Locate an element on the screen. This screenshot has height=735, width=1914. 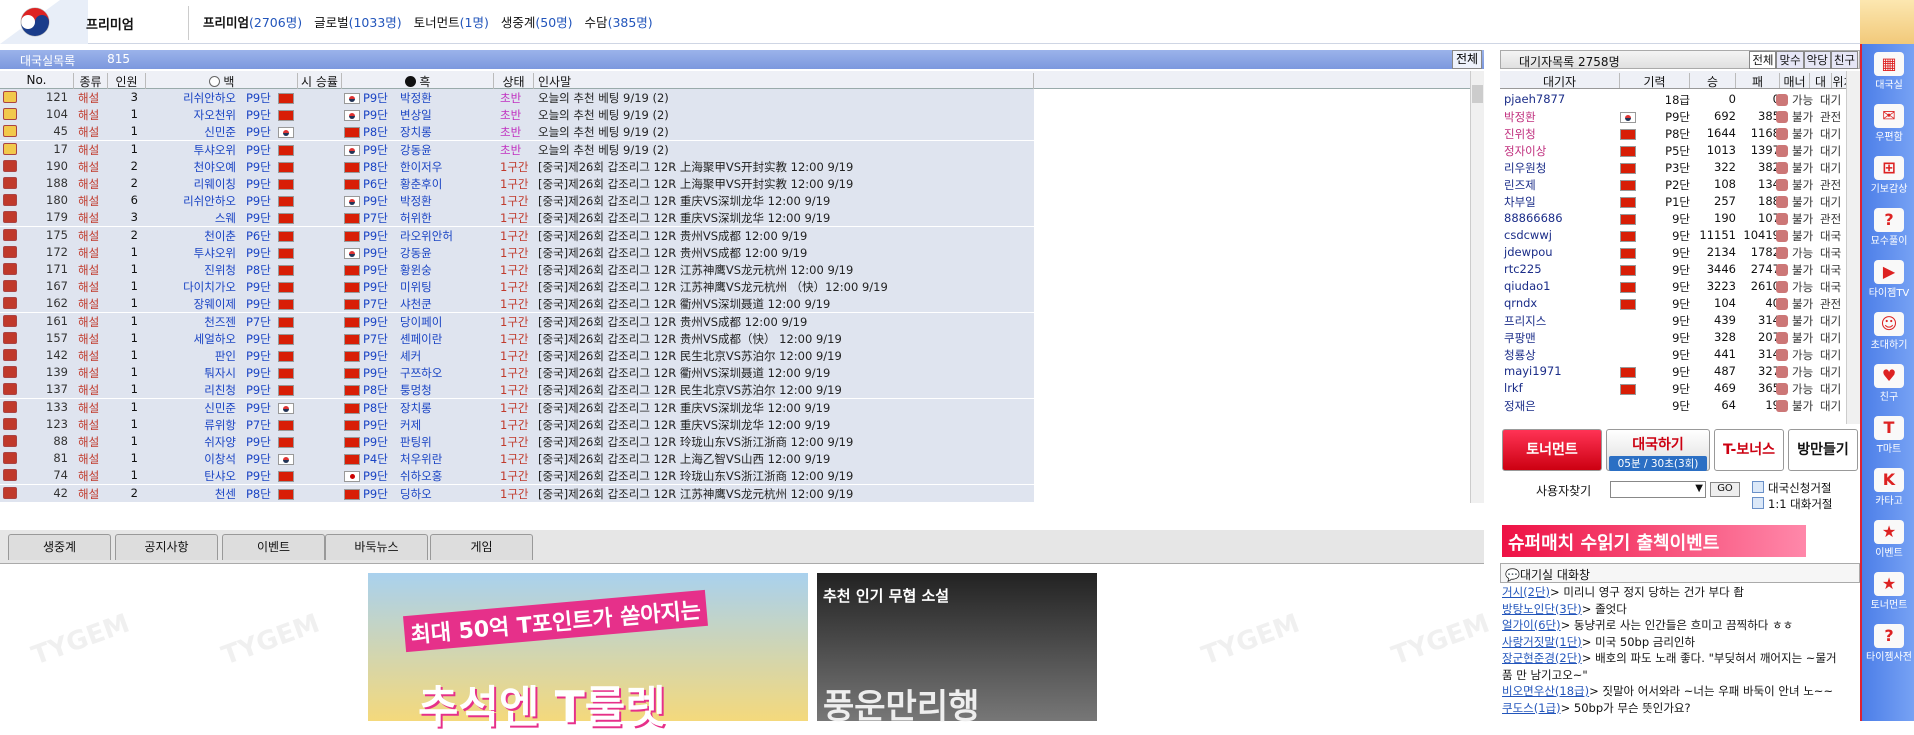
tab-all: 전체 is located at coordinates (1763, 60).